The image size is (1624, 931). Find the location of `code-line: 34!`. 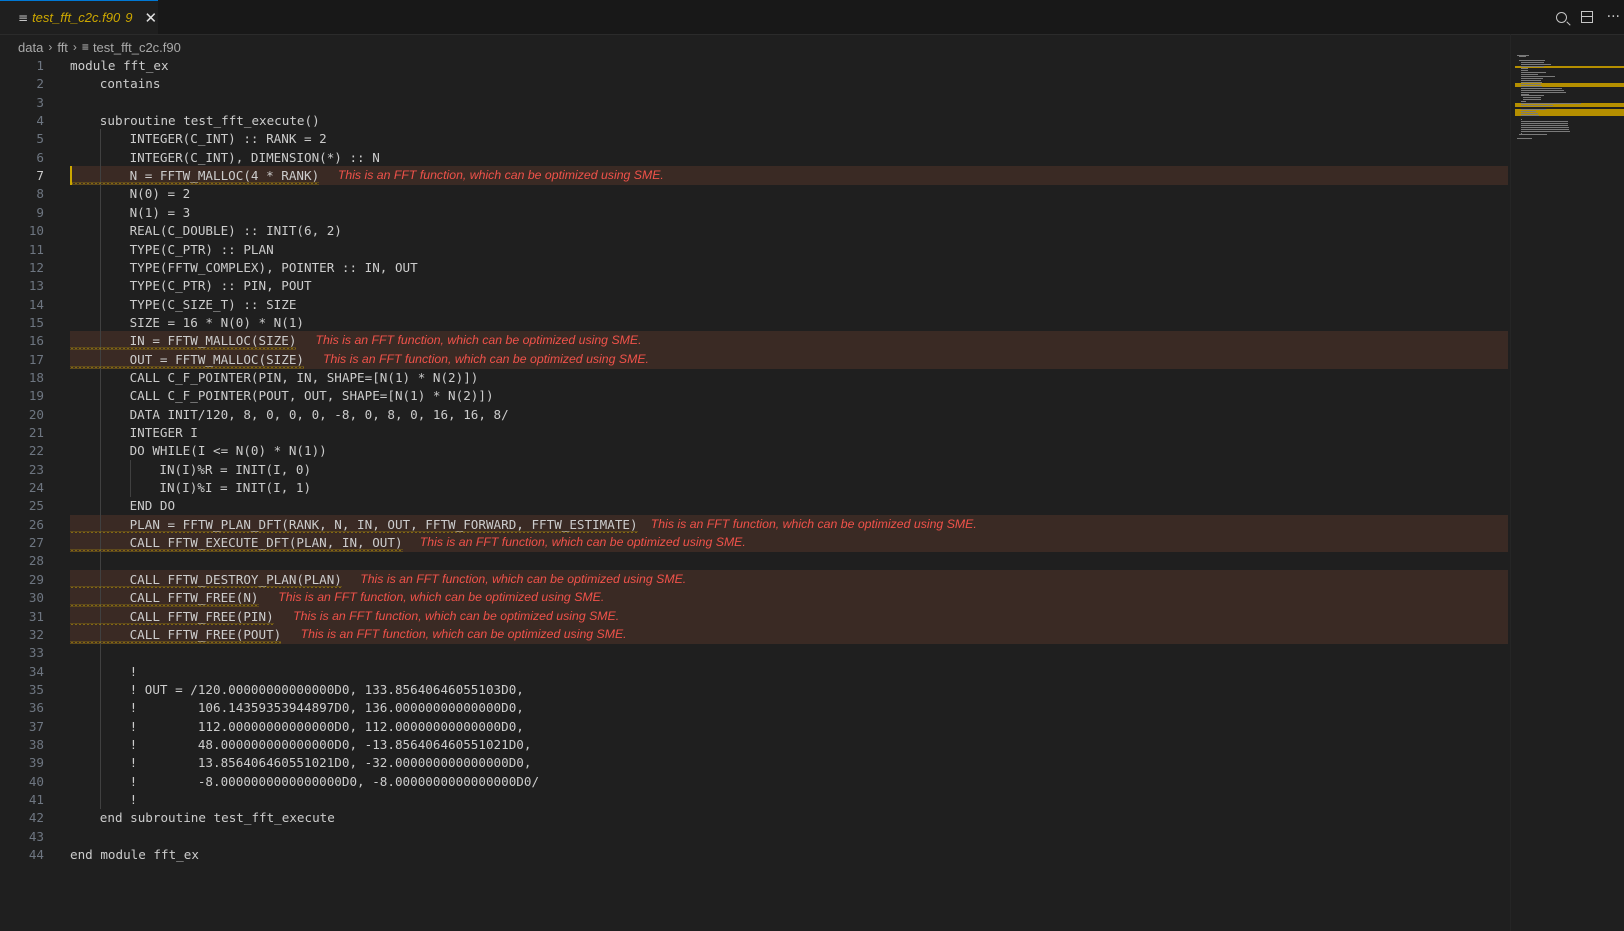

code-line: 34! is located at coordinates (754, 671).